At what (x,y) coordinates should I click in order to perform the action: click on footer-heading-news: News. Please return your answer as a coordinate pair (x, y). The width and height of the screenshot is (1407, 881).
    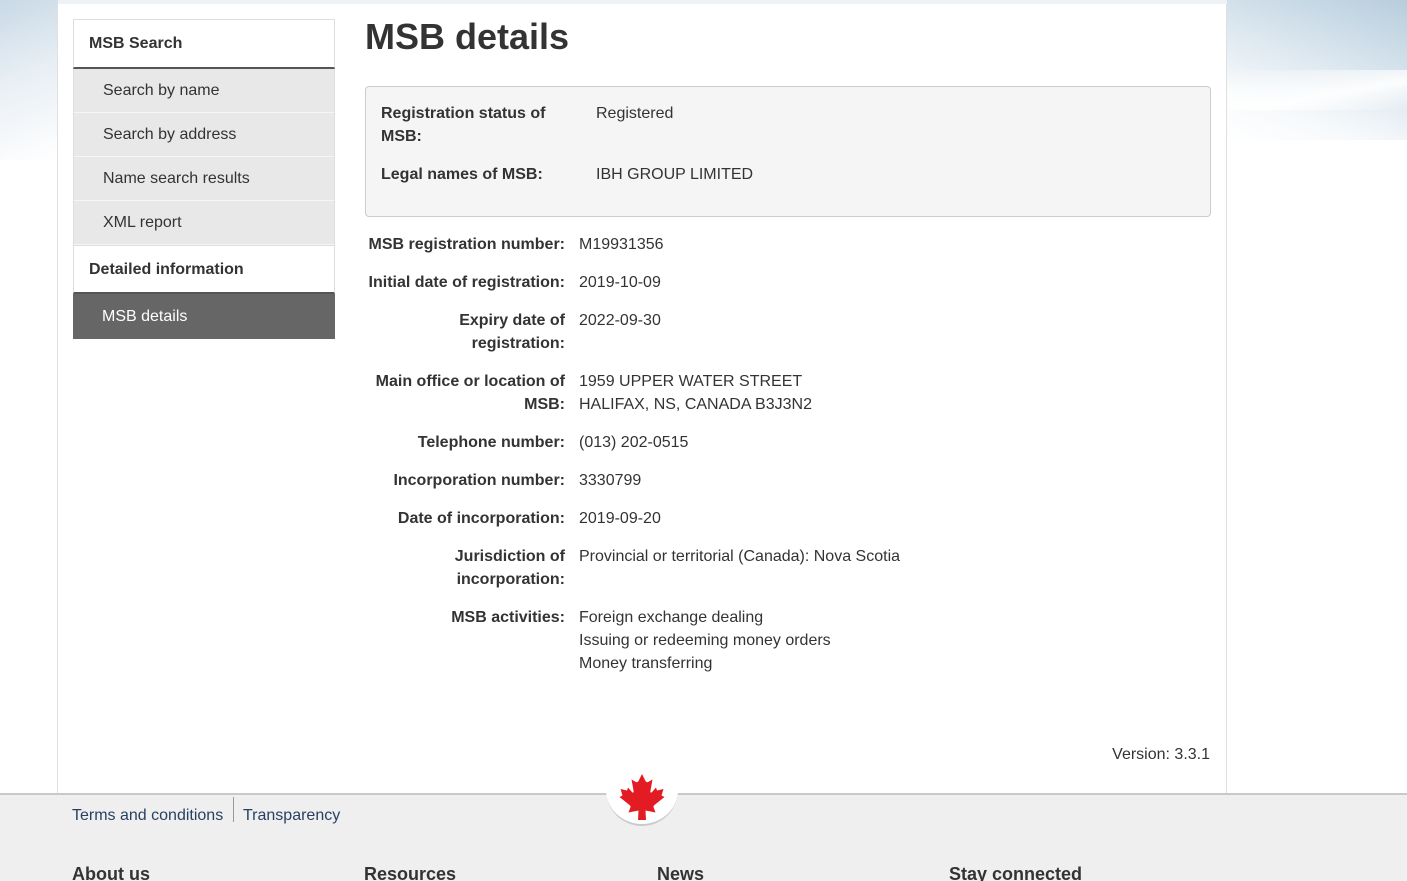
    Looking at the image, I should click on (681, 872).